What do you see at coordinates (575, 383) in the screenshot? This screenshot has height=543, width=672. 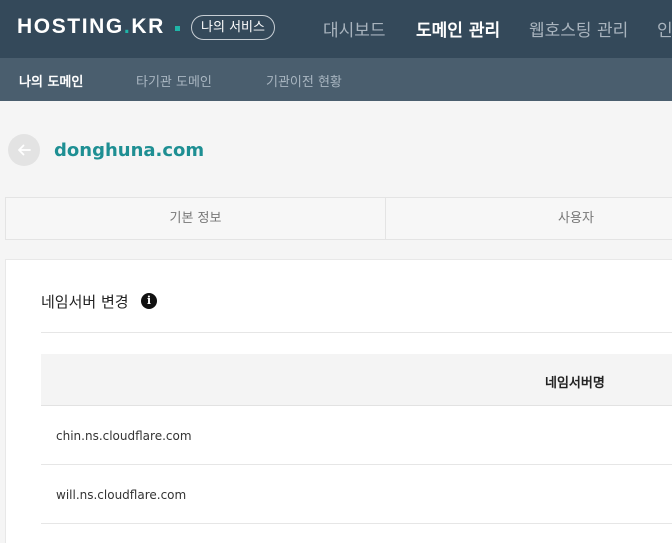 I see `column-header-nameserver: 네임서버명` at bounding box center [575, 383].